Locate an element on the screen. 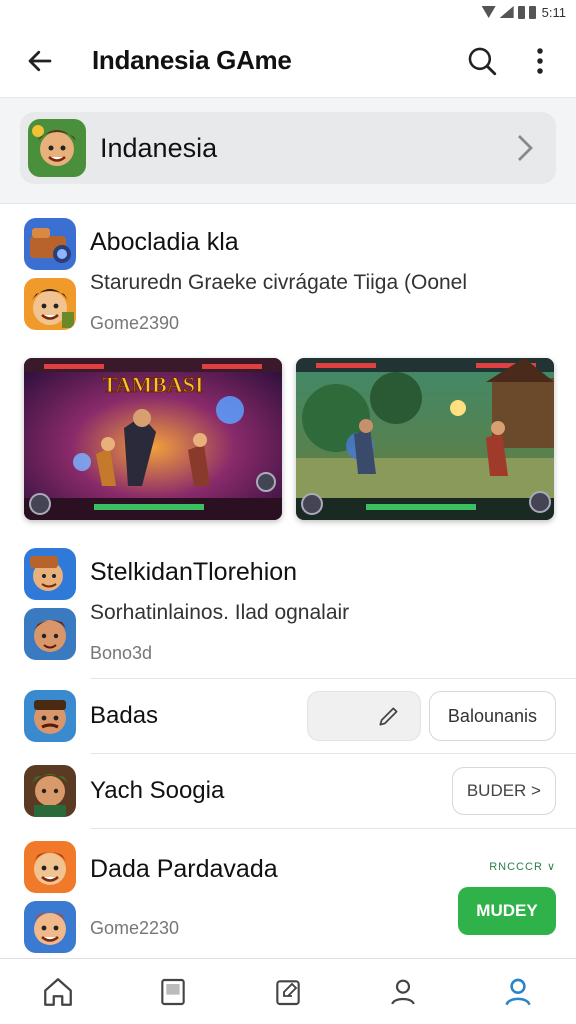 The width and height of the screenshot is (576, 1024). app-bar: Indanesia GAme is located at coordinates (288, 61).